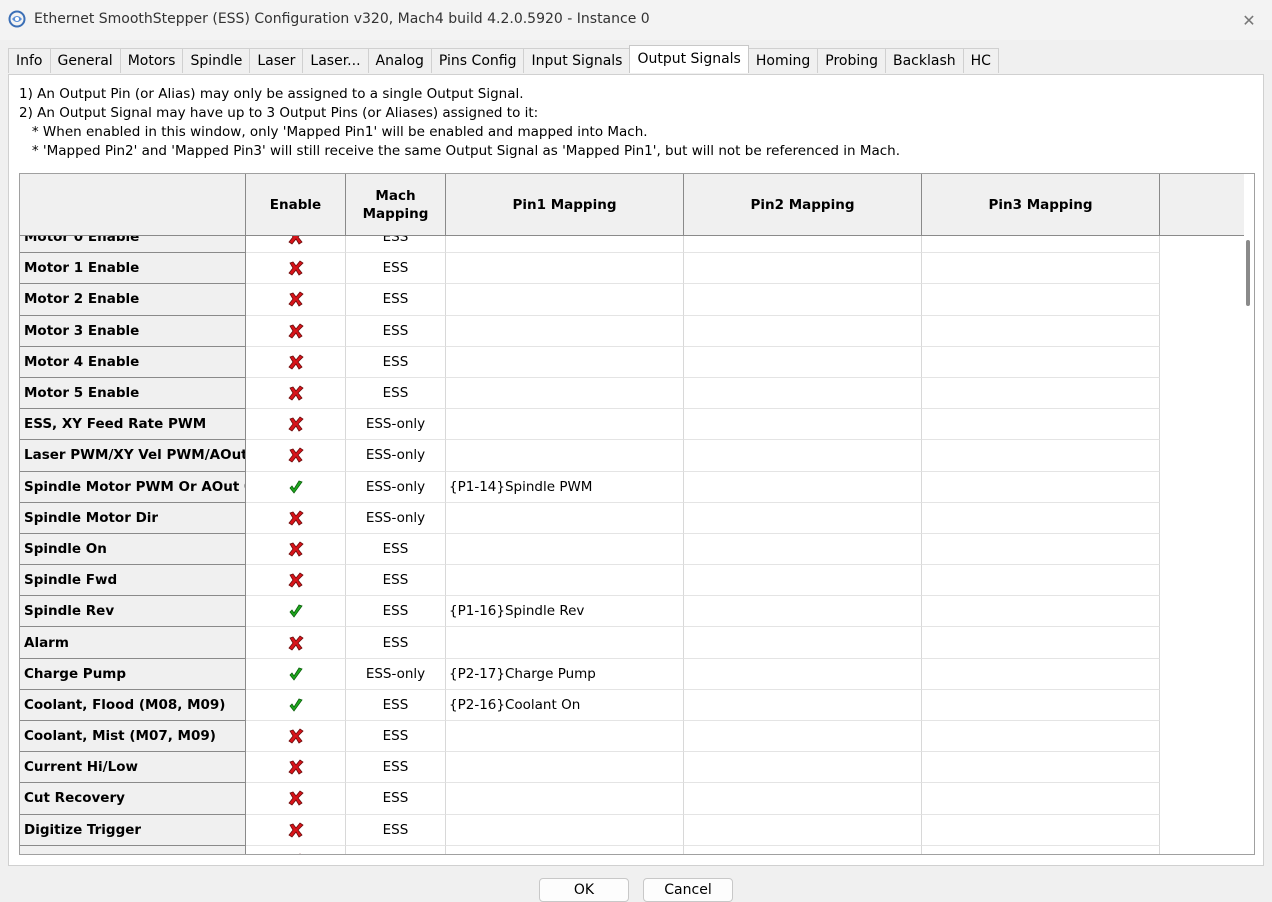  What do you see at coordinates (1248, 273) in the screenshot?
I see `scrollbar-thumb` at bounding box center [1248, 273].